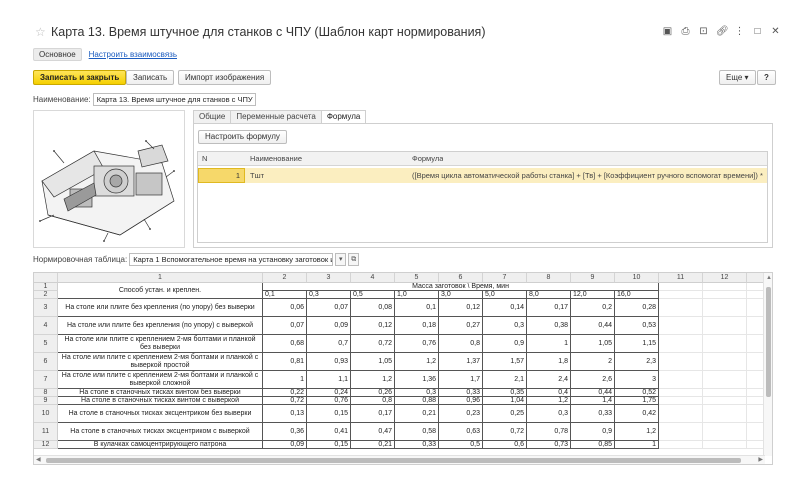  Describe the element at coordinates (57, 54) in the screenshot. I see `tab-main: Основное` at that location.